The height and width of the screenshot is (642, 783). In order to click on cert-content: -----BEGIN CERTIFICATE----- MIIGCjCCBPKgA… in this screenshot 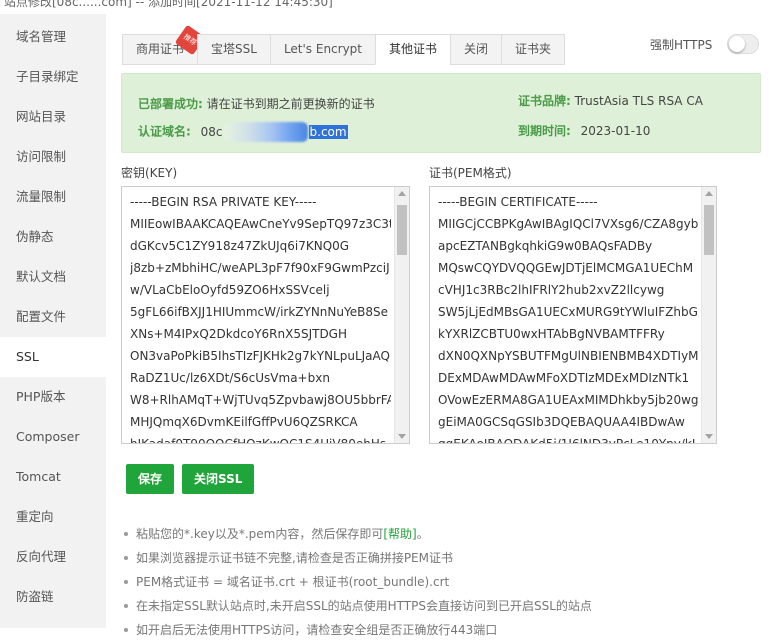, I will do `click(568, 317)`.